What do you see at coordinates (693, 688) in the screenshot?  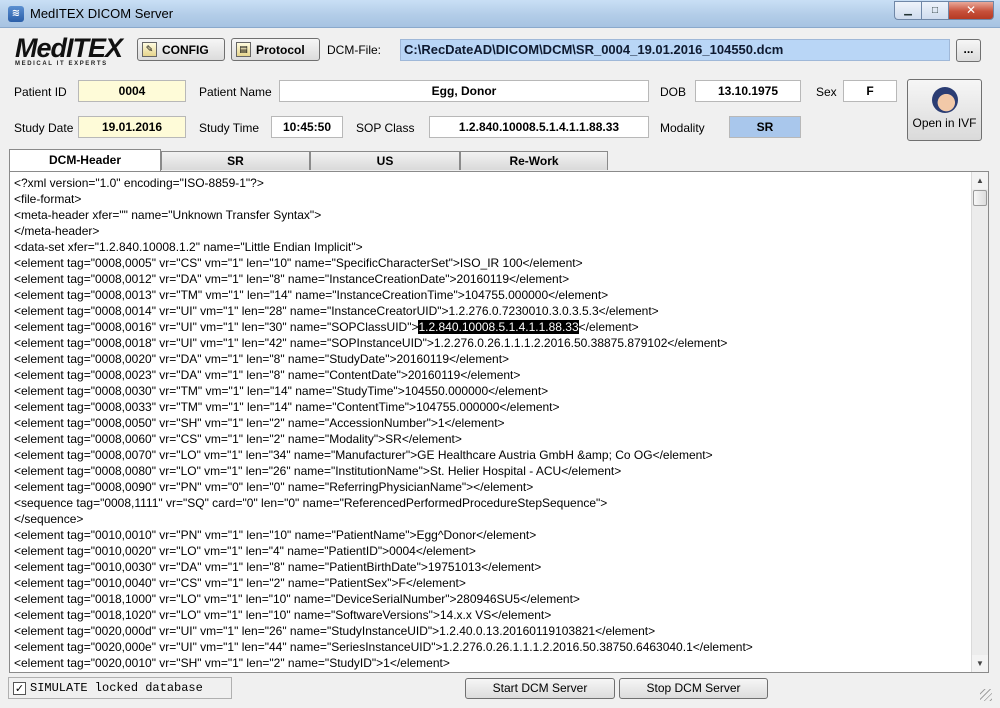 I see `stop-dcm-server-button: Stop DCM Server` at bounding box center [693, 688].